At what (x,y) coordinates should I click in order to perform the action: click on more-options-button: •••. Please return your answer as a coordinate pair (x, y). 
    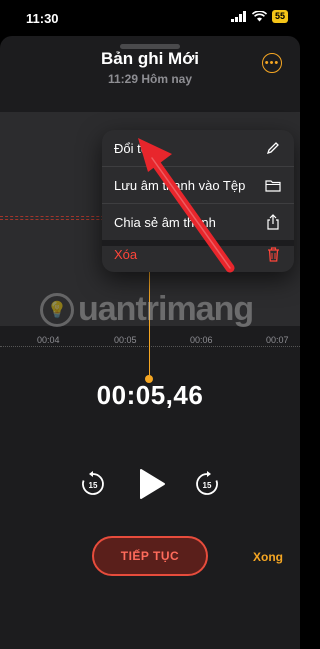
    Looking at the image, I should click on (272, 63).